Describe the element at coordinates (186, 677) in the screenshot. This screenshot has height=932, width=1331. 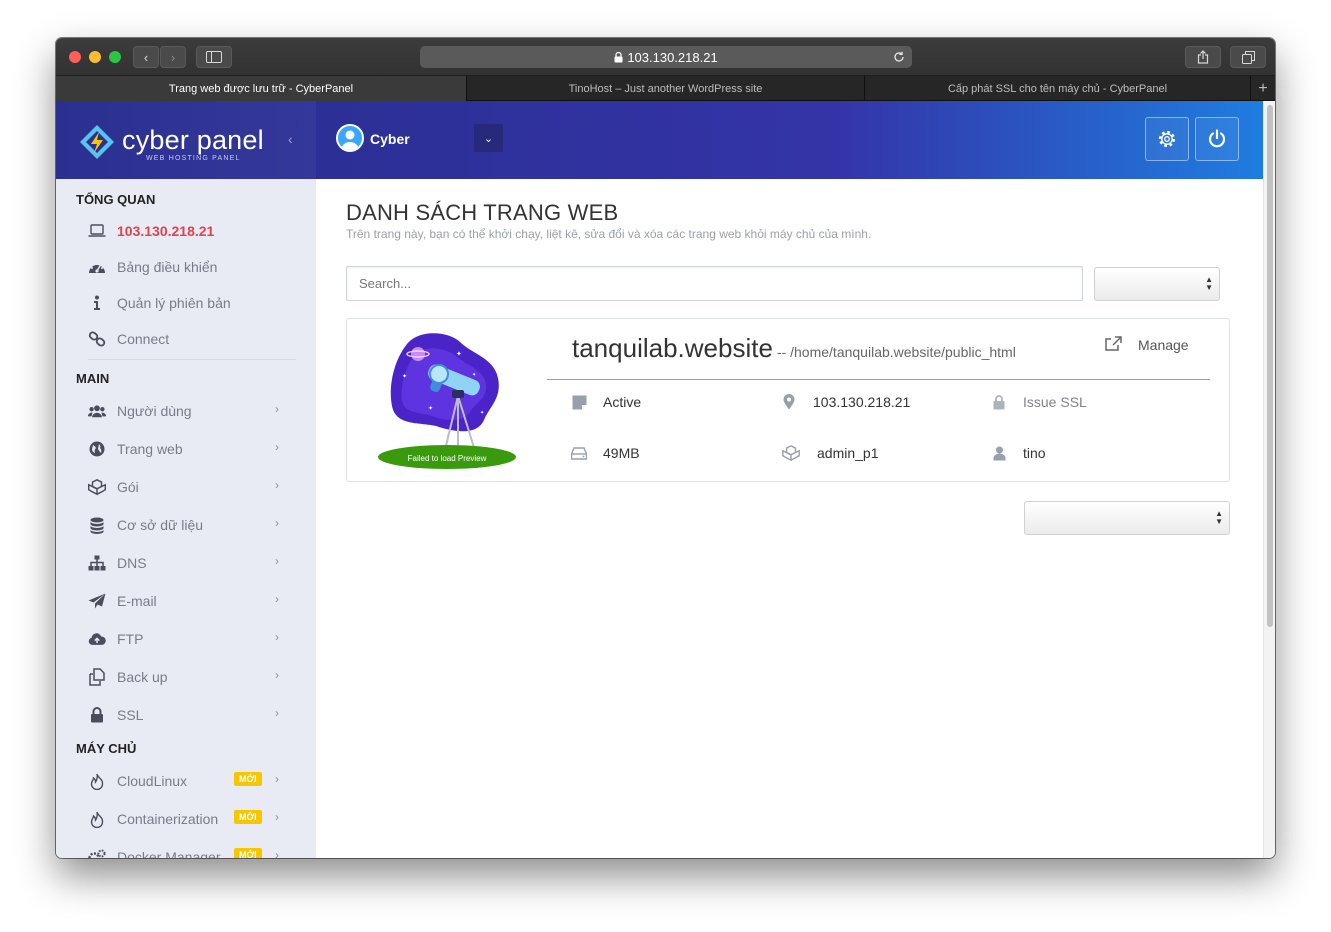
I see `sidebar-item-backup: Back up ›` at that location.